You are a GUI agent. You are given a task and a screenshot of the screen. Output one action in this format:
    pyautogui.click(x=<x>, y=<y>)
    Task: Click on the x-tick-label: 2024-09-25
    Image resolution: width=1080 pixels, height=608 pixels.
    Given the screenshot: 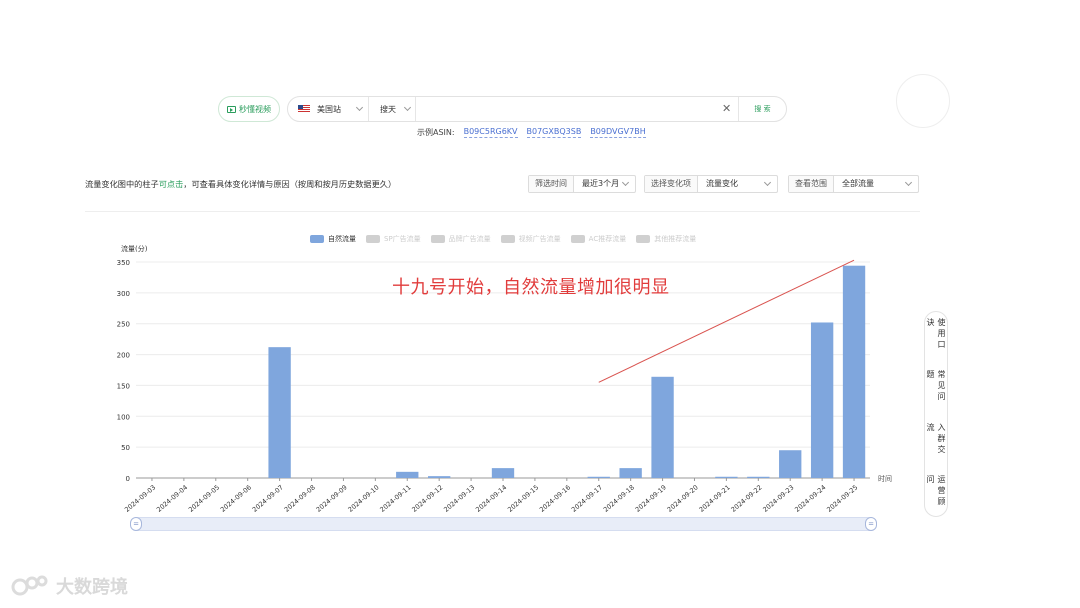 What is the action you would take?
    pyautogui.click(x=842, y=498)
    